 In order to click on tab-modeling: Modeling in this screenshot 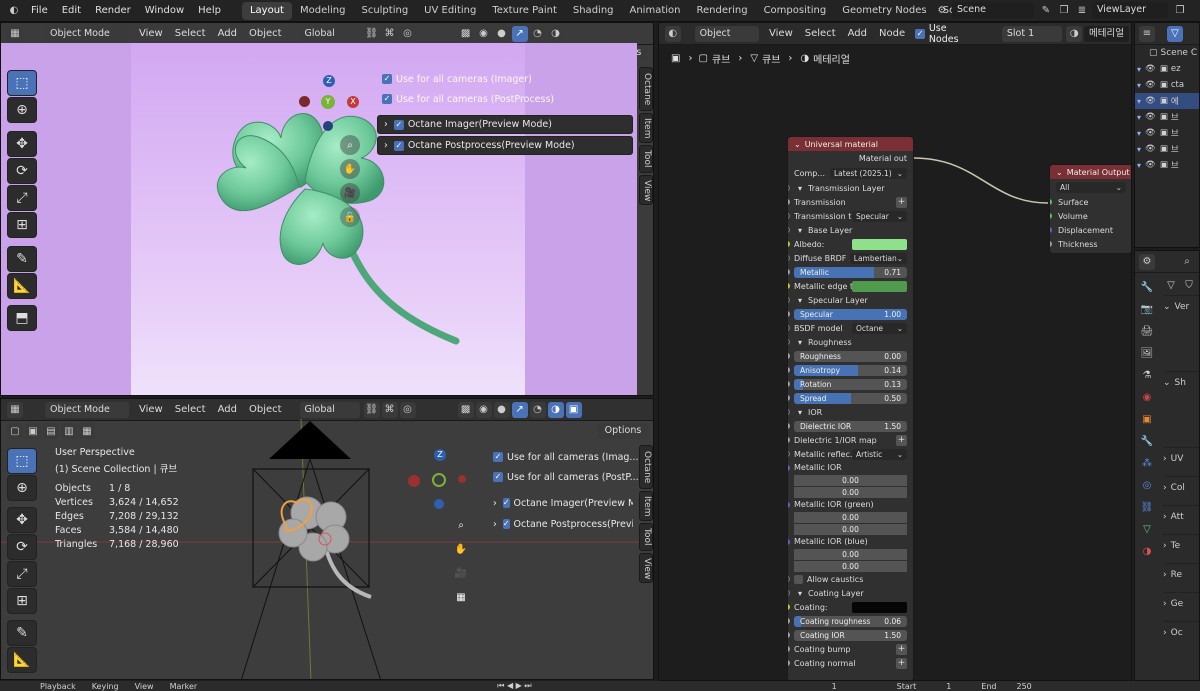, I will do `click(323, 11)`.